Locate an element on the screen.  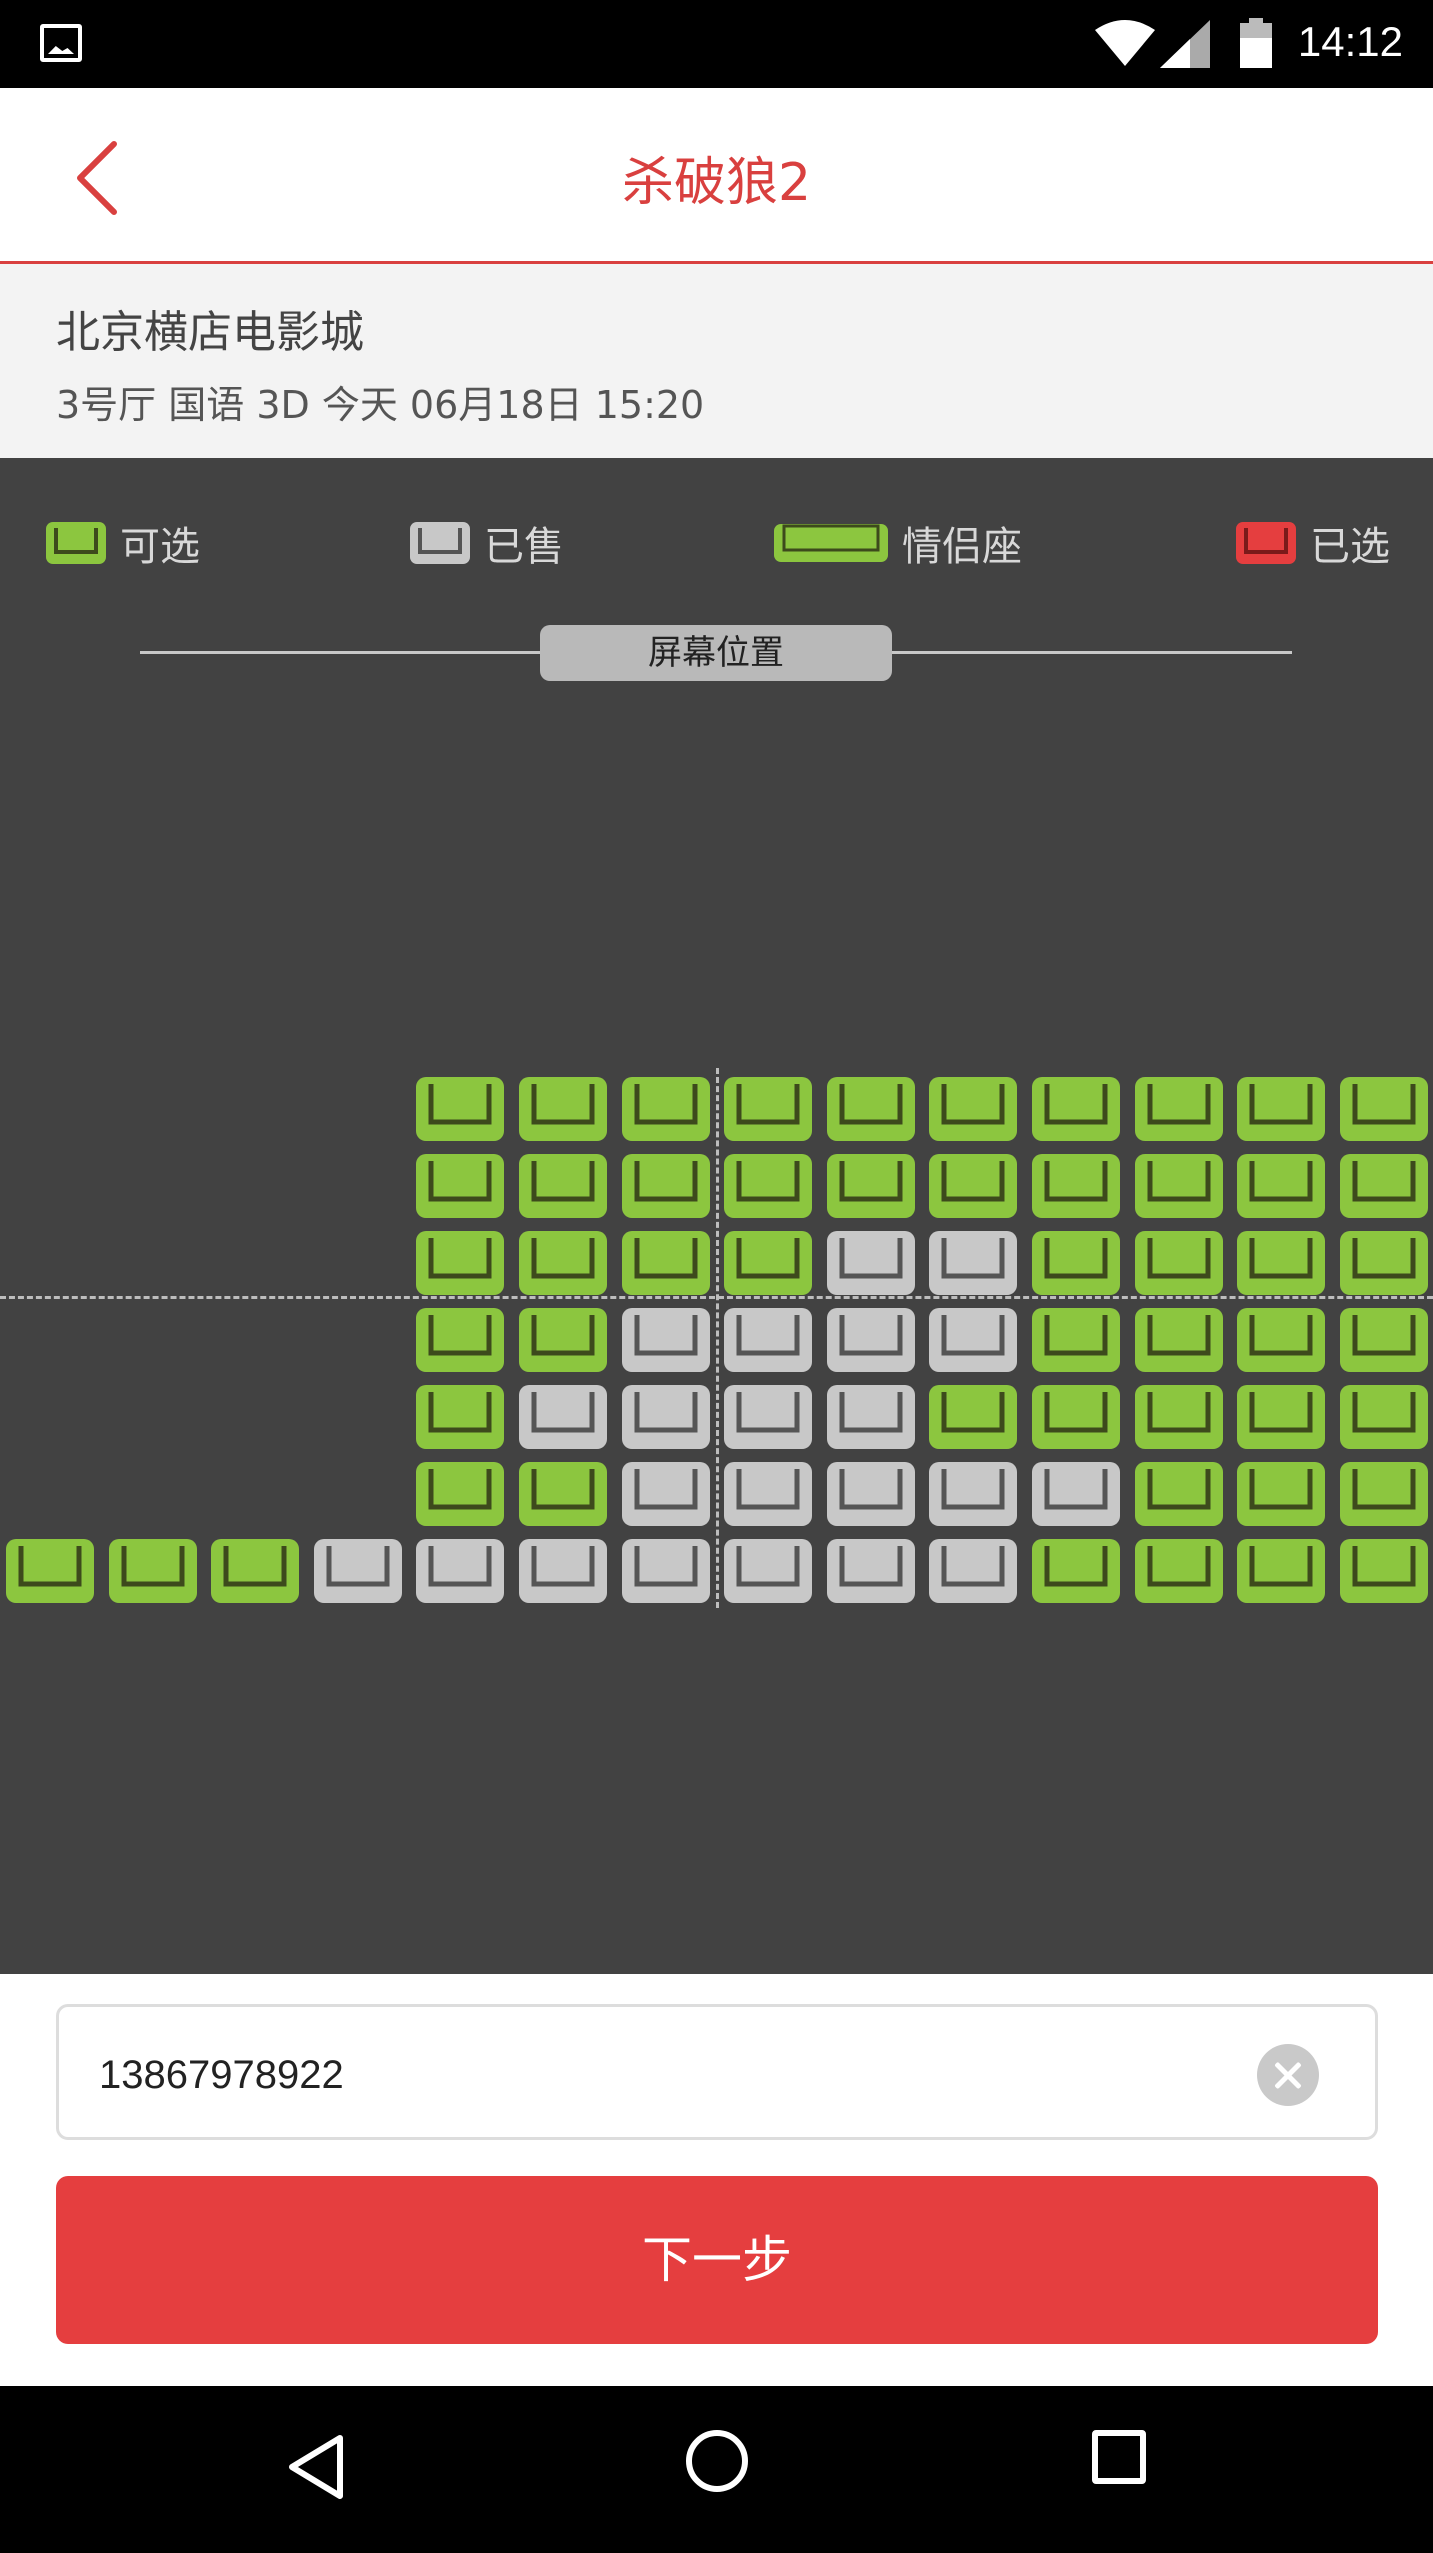
screen-line-right is located at coordinates (1092, 652).